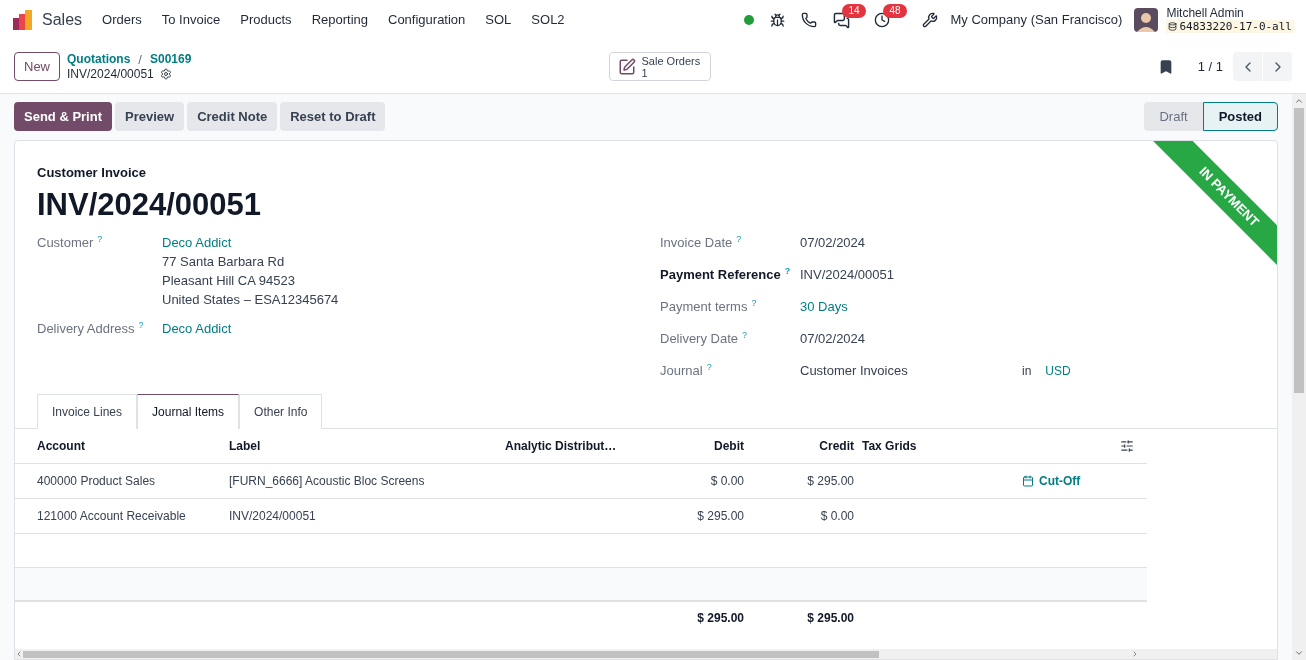 Image resolution: width=1306 pixels, height=660 pixels. What do you see at coordinates (911, 306) in the screenshot?
I see `field-value: 30 Days` at bounding box center [911, 306].